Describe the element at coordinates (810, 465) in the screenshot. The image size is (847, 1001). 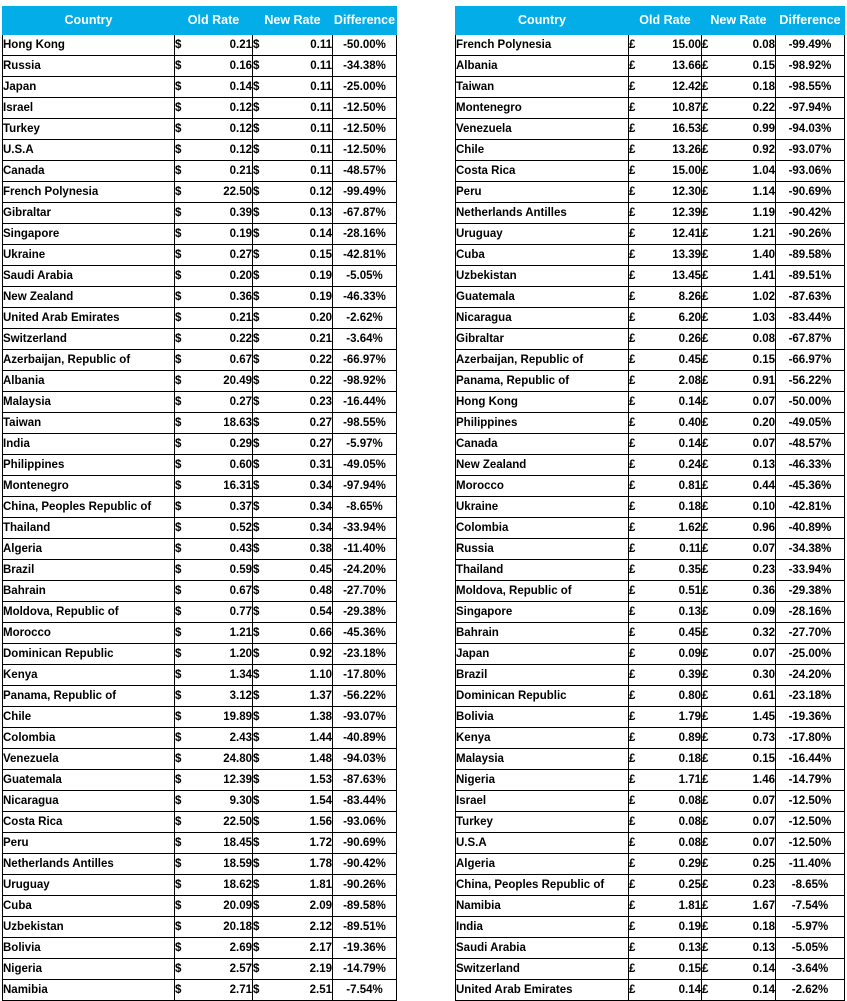
I see `cell-difference: -46.33%` at that location.